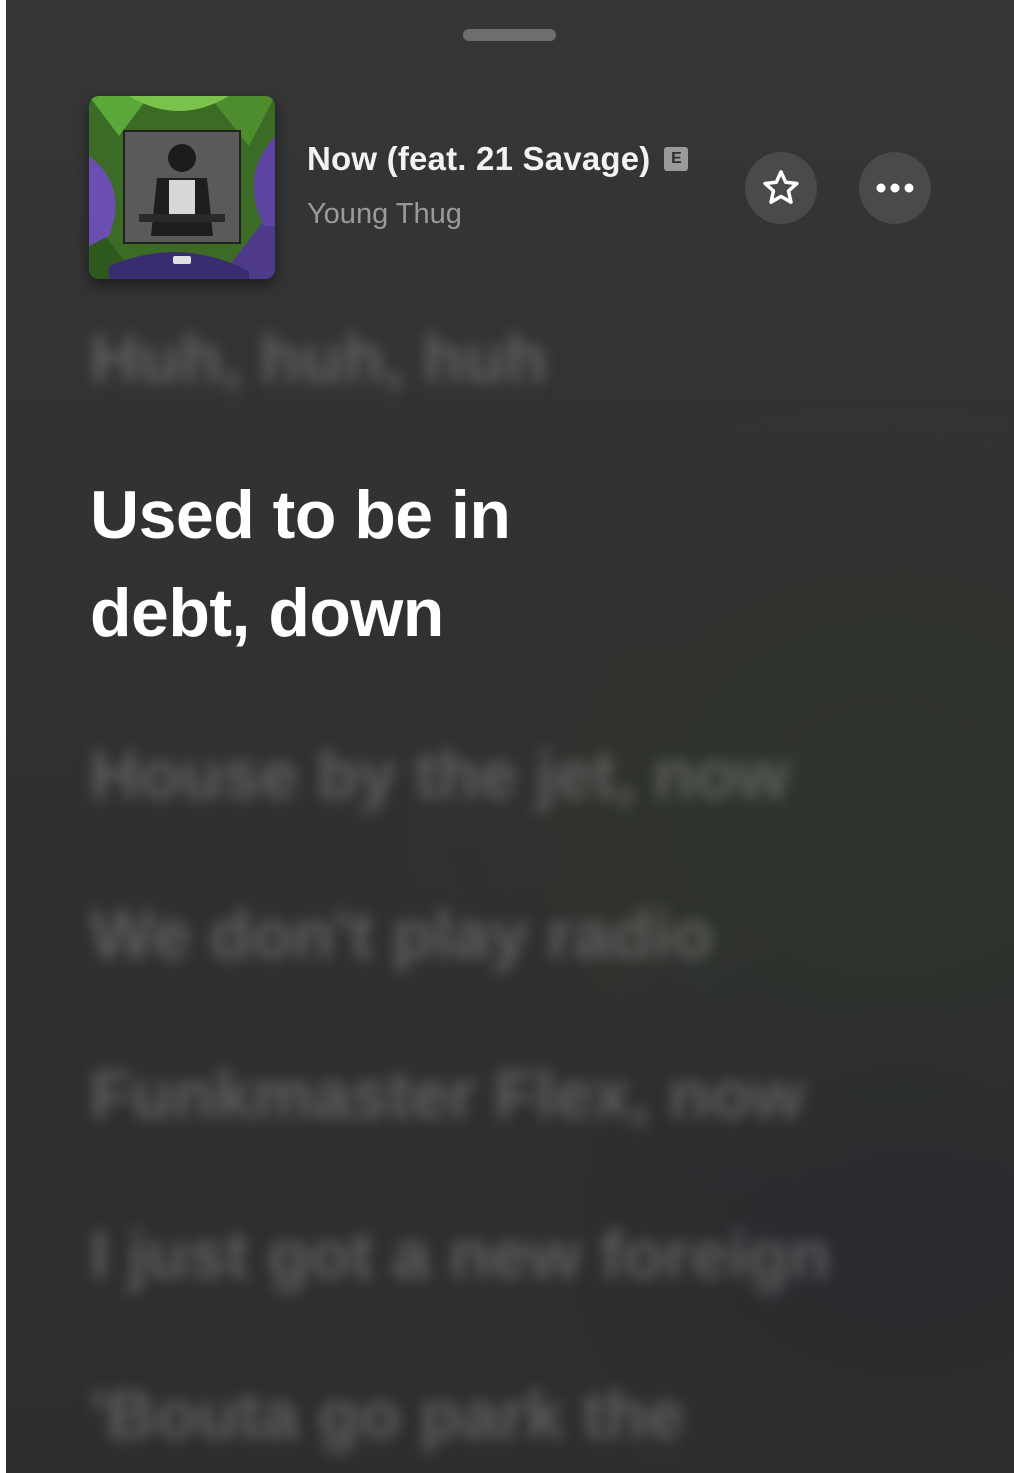 Image resolution: width=1014 pixels, height=1473 pixels. I want to click on ellipsis-icon, so click(895, 188).